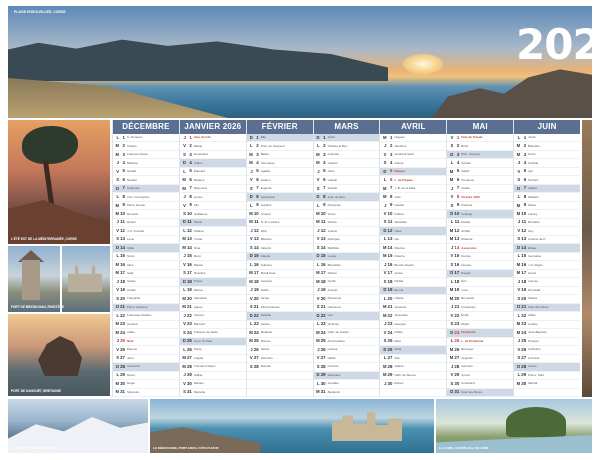 The image size is (600, 460). What do you see at coordinates (346, 180) in the screenshot?
I see `day-row: V 6 Colette` at bounding box center [346, 180].